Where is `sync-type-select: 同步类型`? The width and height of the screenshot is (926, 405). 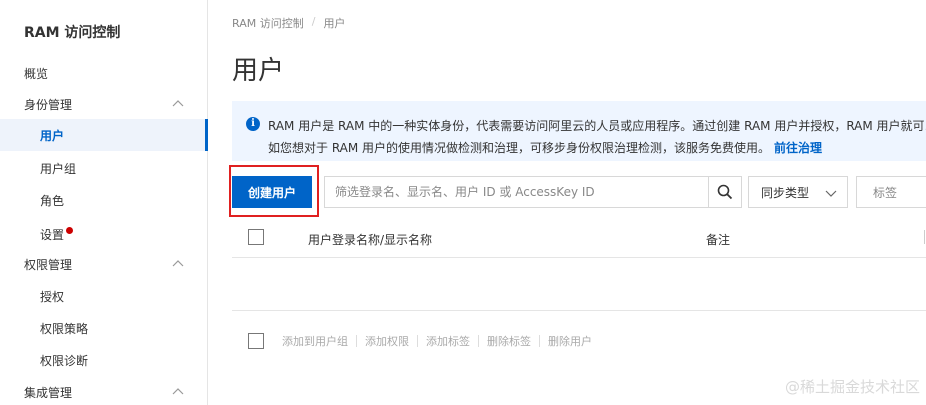
sync-type-select: 同步类型 is located at coordinates (798, 192).